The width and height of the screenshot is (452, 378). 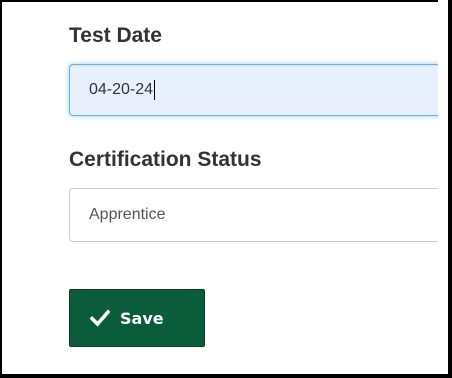 What do you see at coordinates (259, 90) in the screenshot?
I see `test-date-input: 04-20-24` at bounding box center [259, 90].